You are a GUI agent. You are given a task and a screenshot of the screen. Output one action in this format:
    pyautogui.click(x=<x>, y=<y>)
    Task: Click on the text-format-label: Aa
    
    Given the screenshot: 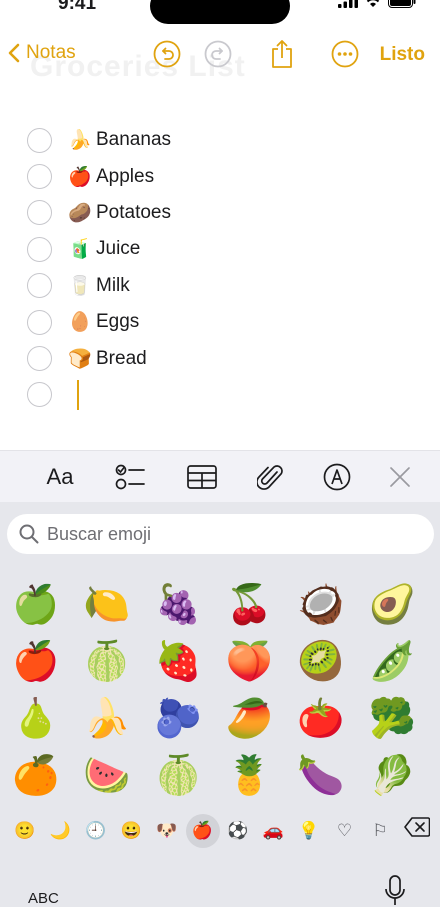 What is the action you would take?
    pyautogui.click(x=60, y=476)
    